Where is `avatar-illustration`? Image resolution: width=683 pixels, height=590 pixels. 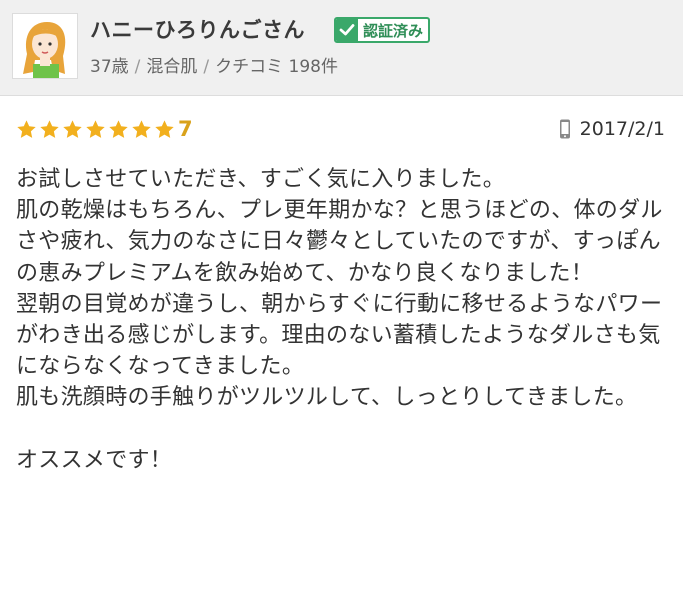
avatar-illustration is located at coordinates (45, 46).